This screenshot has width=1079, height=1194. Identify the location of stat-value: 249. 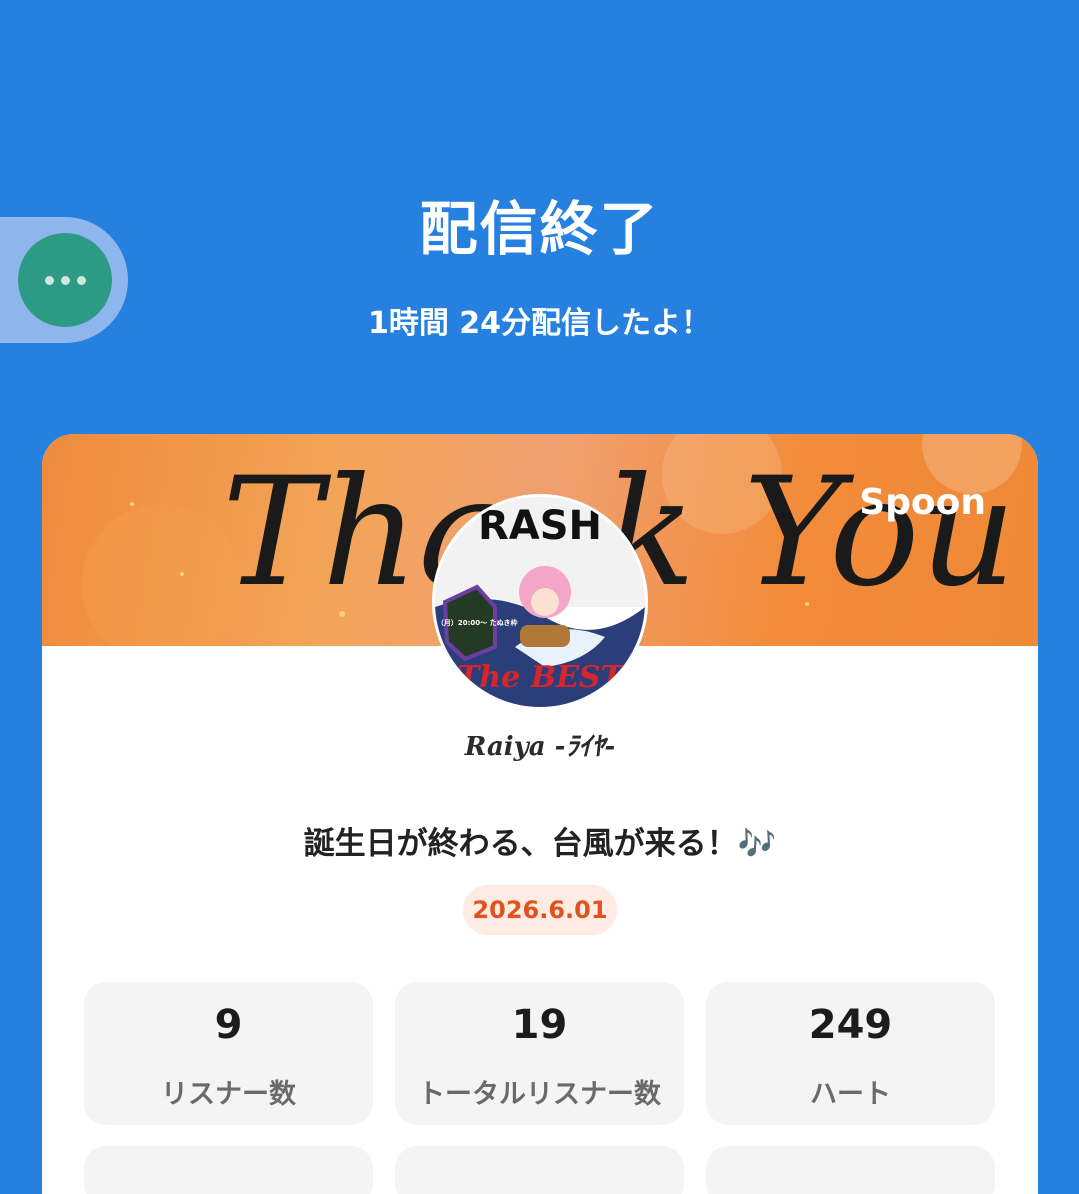
(850, 1025).